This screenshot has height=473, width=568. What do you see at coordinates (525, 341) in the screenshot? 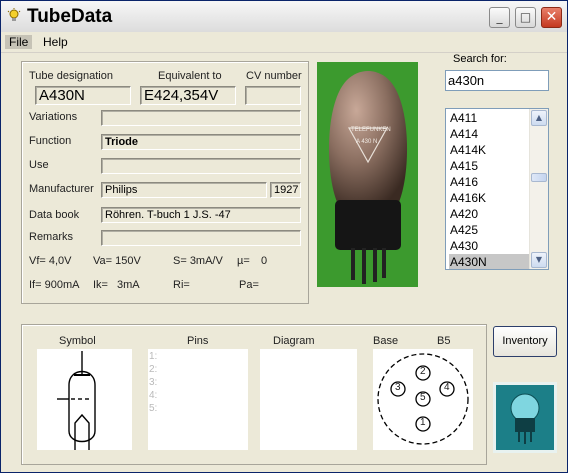
I see `inventory-button: Inventory` at bounding box center [525, 341].